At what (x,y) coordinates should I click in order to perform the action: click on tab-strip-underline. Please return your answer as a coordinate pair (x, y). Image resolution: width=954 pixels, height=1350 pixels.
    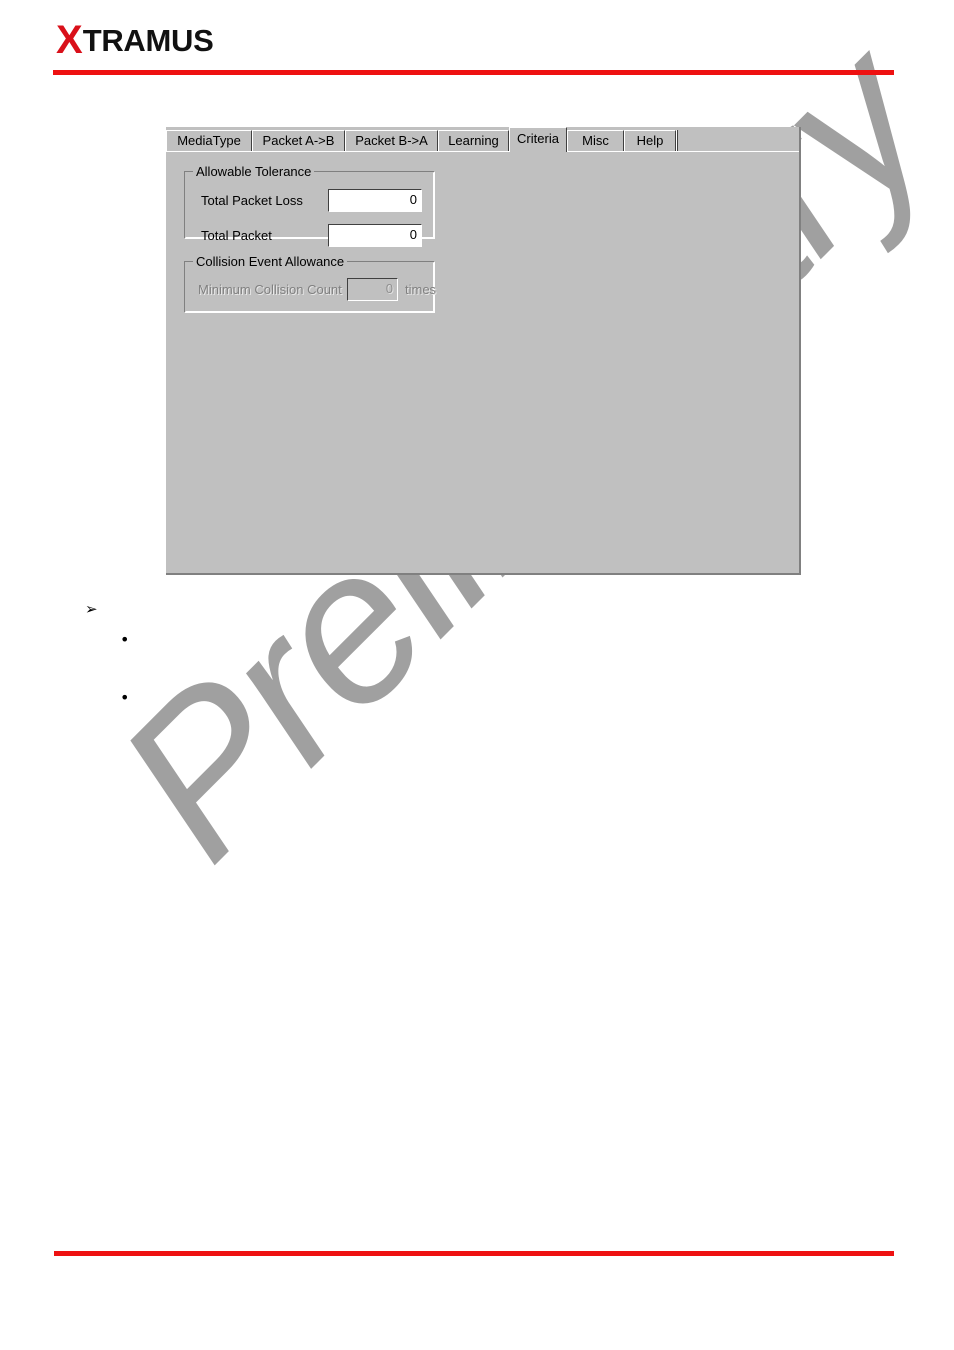
    Looking at the image, I should click on (483, 151).